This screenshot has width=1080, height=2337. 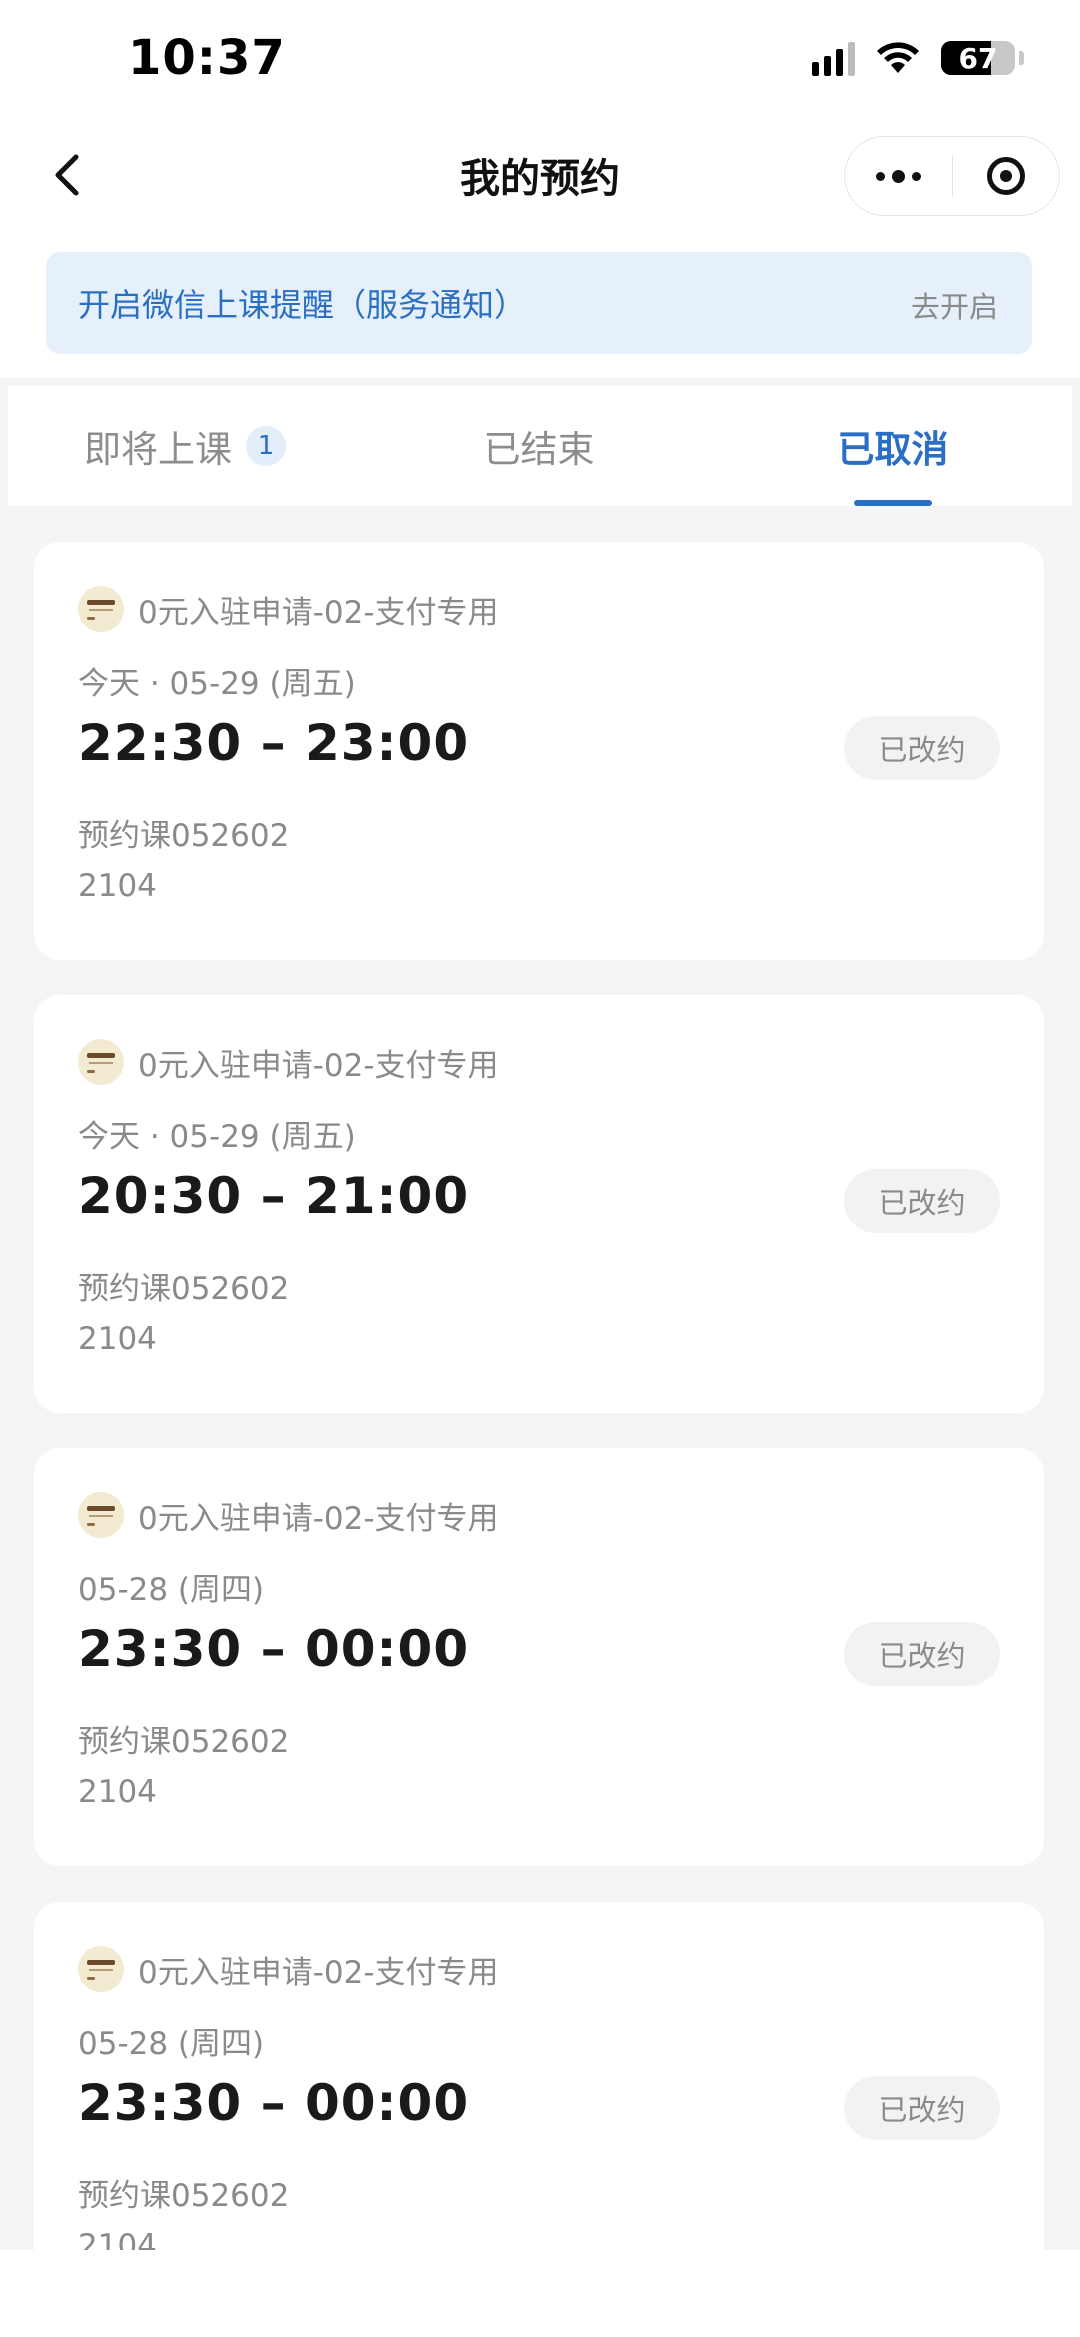 What do you see at coordinates (893, 503) in the screenshot?
I see `active-tab-indicator` at bounding box center [893, 503].